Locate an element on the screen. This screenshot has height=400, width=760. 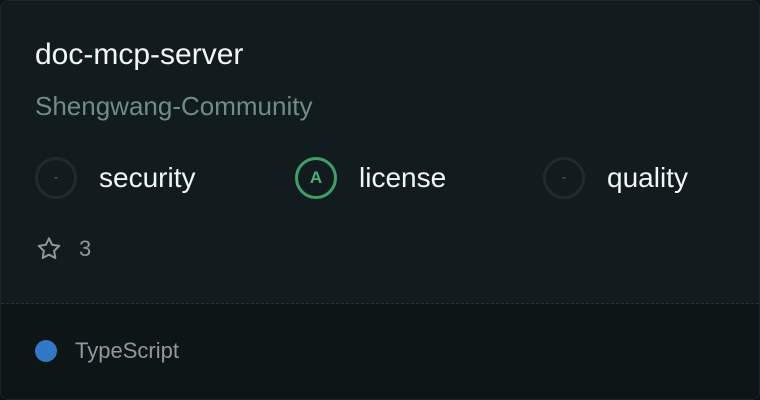
star-count-value: 3 is located at coordinates (85, 248).